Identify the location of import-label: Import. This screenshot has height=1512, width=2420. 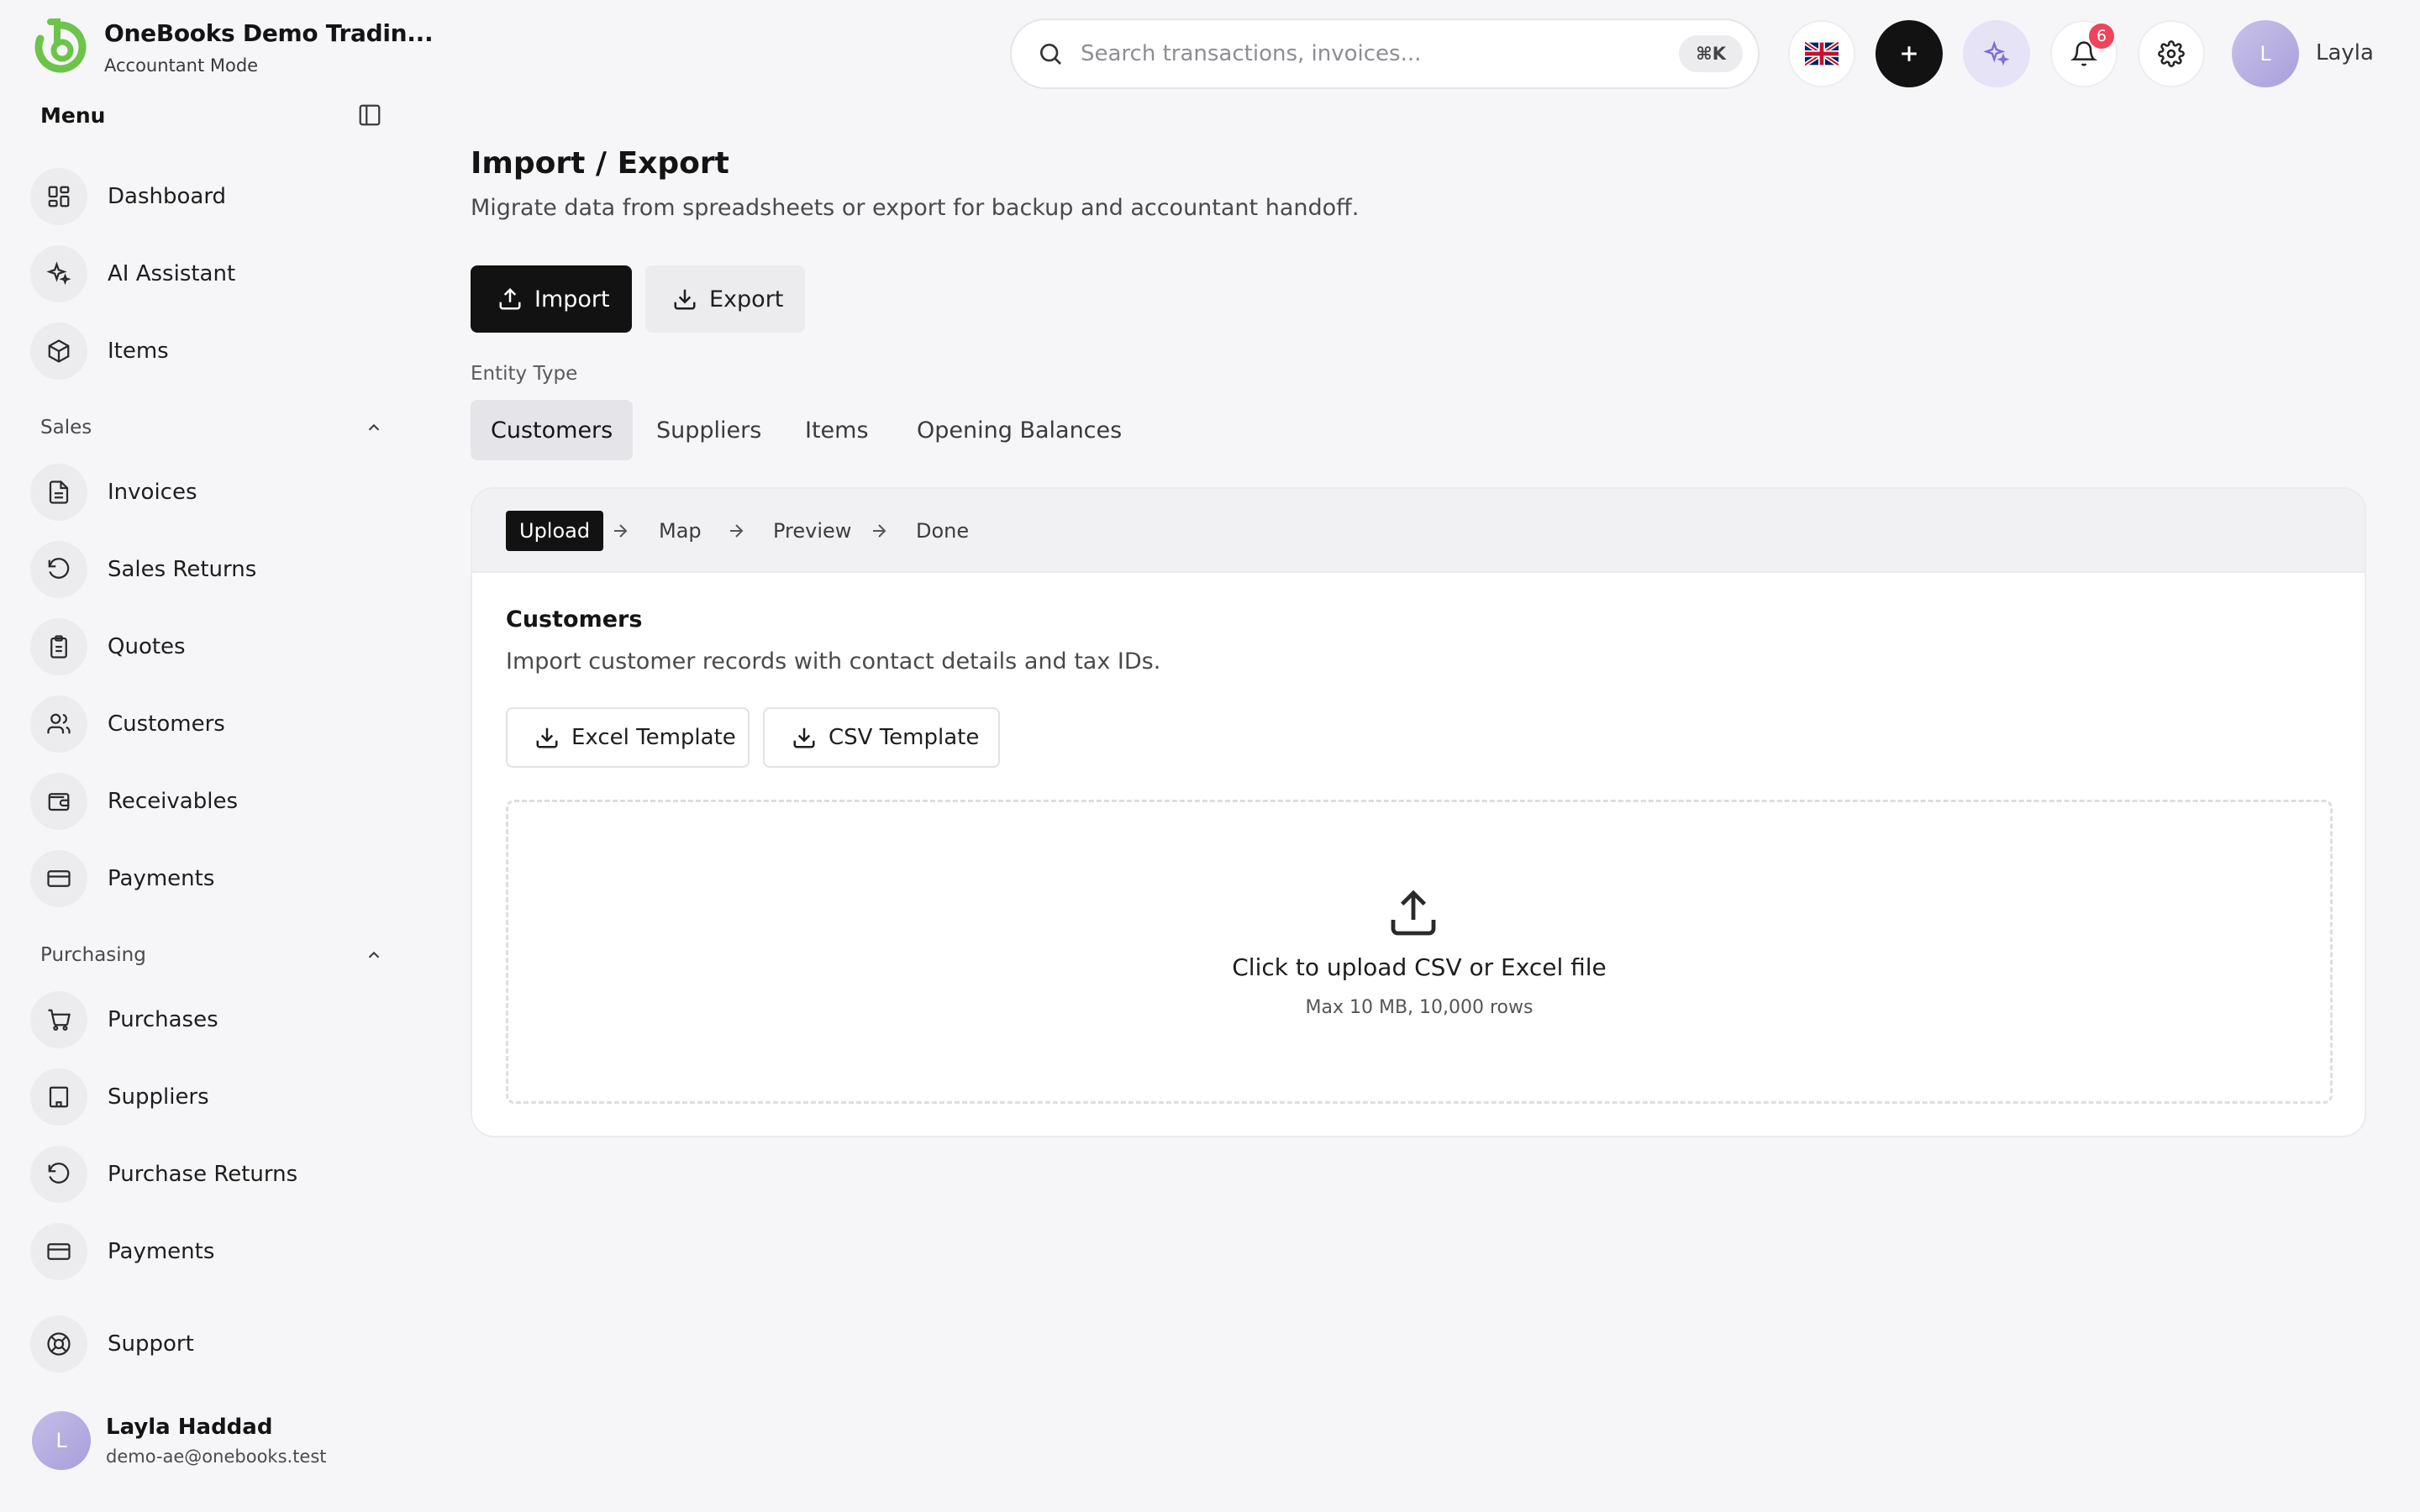
(572, 299).